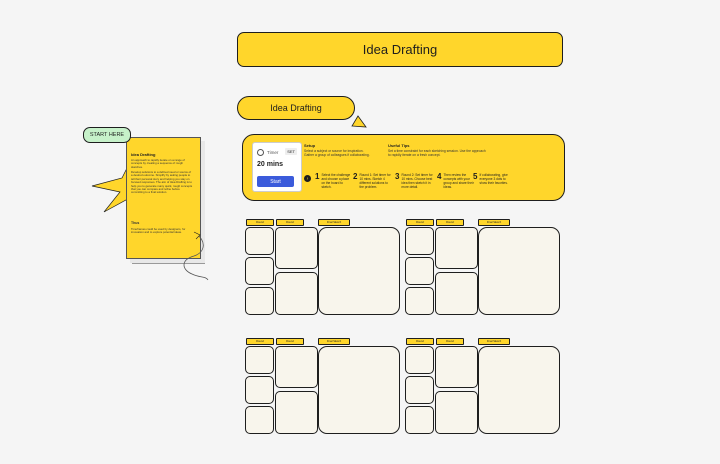 This screenshot has height=464, width=720. Describe the element at coordinates (399, 145) in the screenshot. I see `tips-heading: Useful Tips` at that location.